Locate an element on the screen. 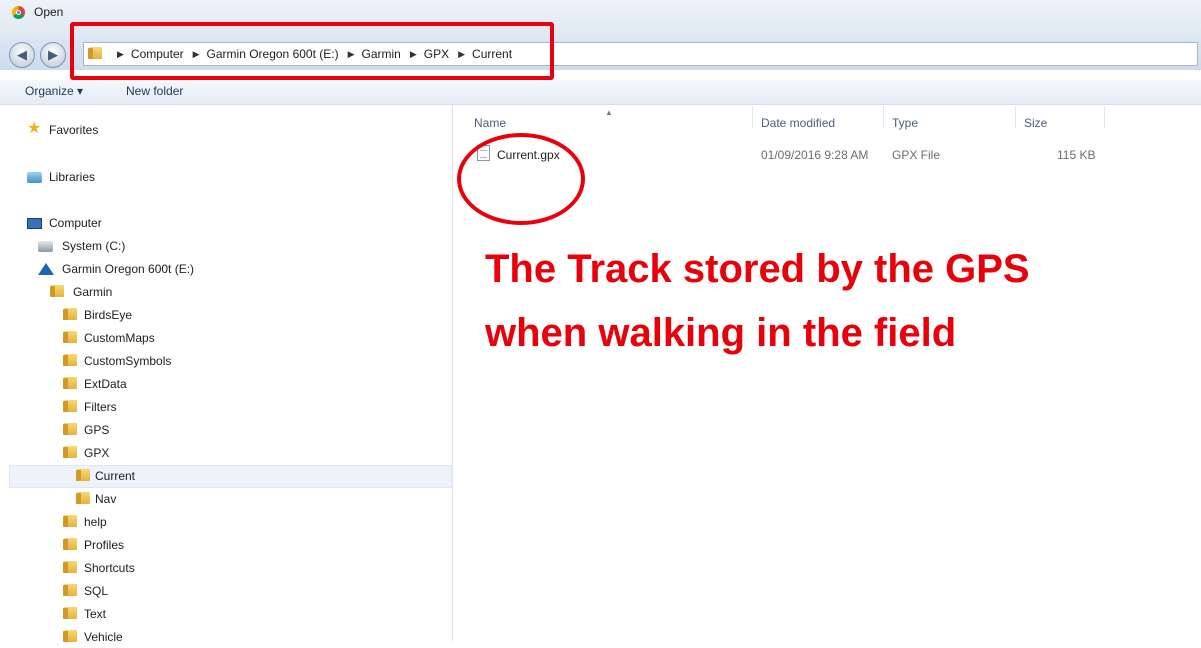  star-icon: ★ is located at coordinates (34, 128).